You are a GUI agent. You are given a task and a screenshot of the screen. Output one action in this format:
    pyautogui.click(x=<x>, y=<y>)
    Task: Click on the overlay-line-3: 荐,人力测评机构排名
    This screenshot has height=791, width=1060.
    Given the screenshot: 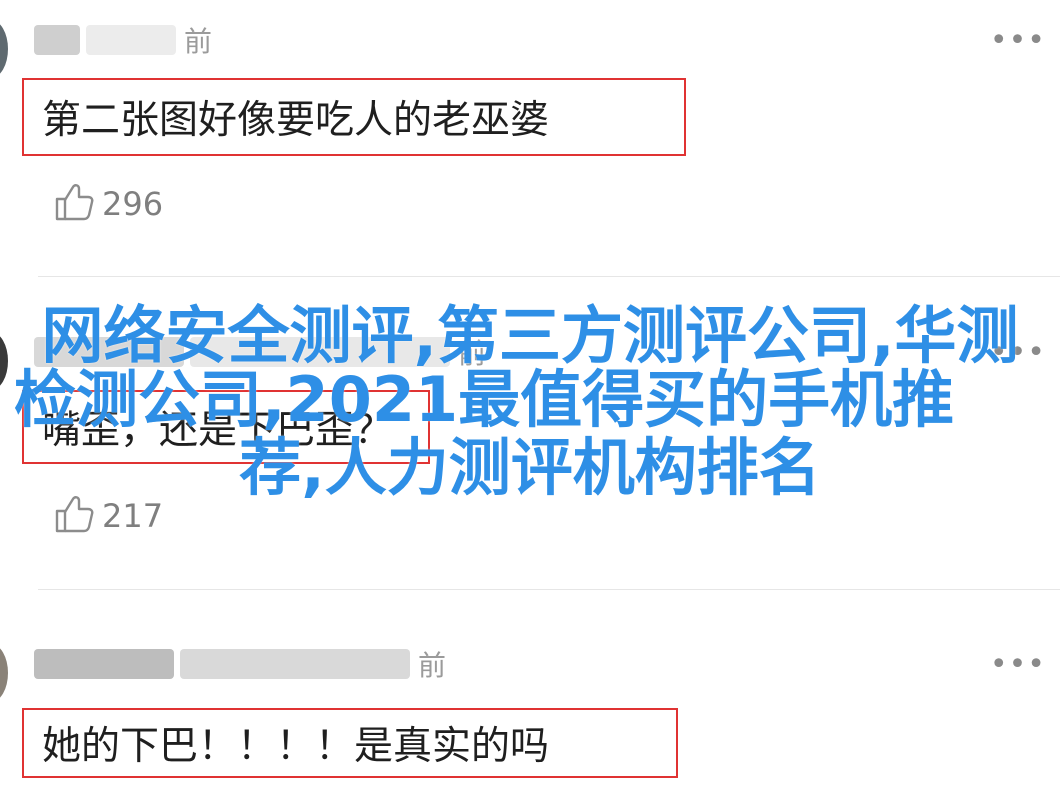 What is the action you would take?
    pyautogui.click(x=530, y=467)
    